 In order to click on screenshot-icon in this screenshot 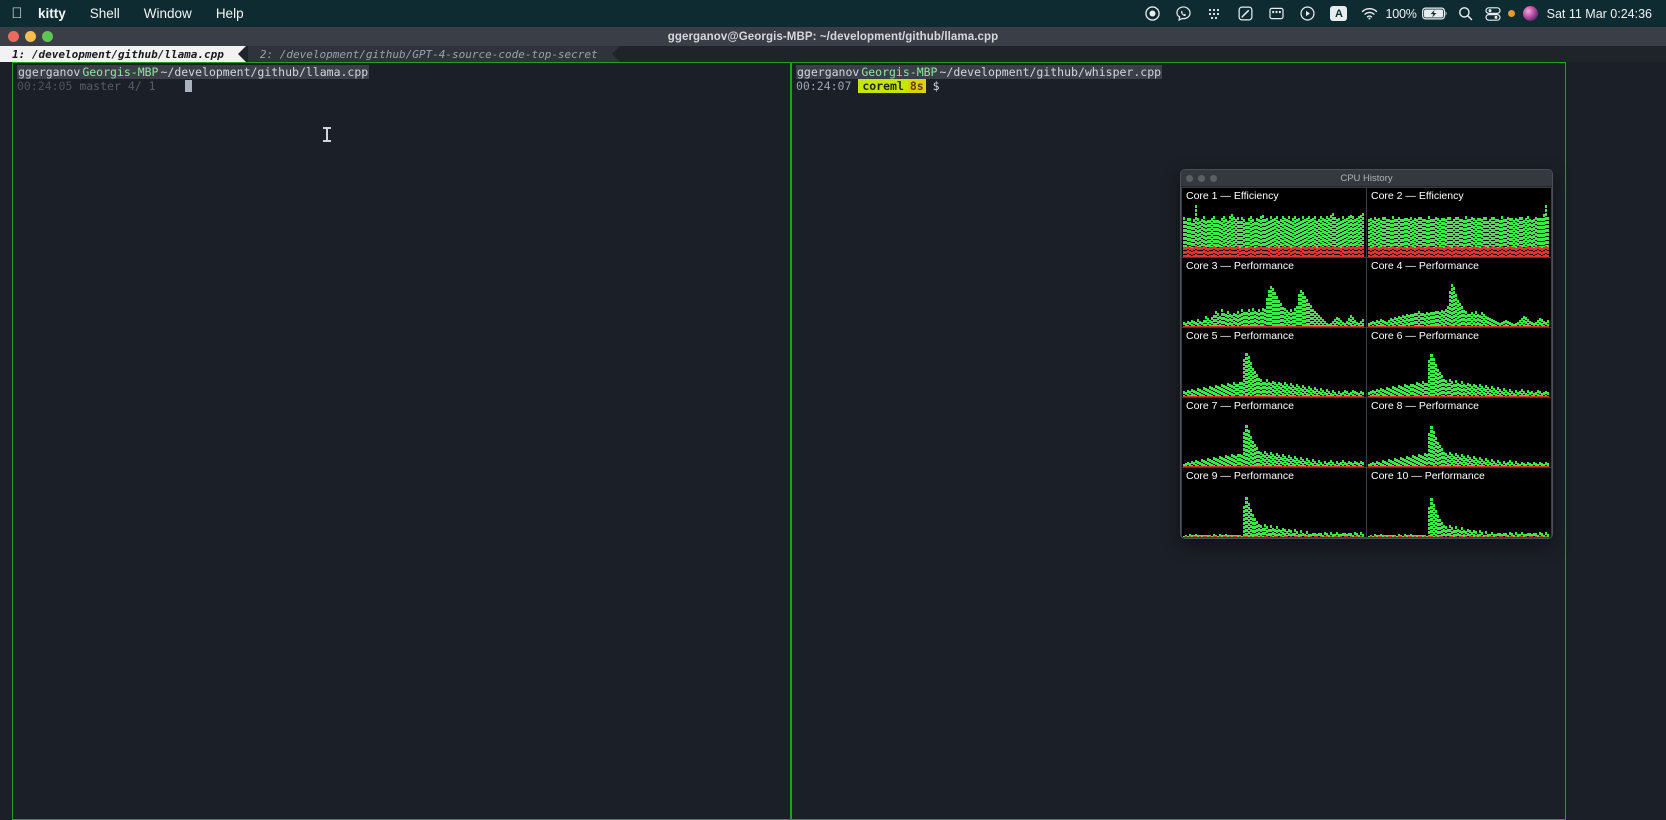, I will do `click(1276, 13)`.